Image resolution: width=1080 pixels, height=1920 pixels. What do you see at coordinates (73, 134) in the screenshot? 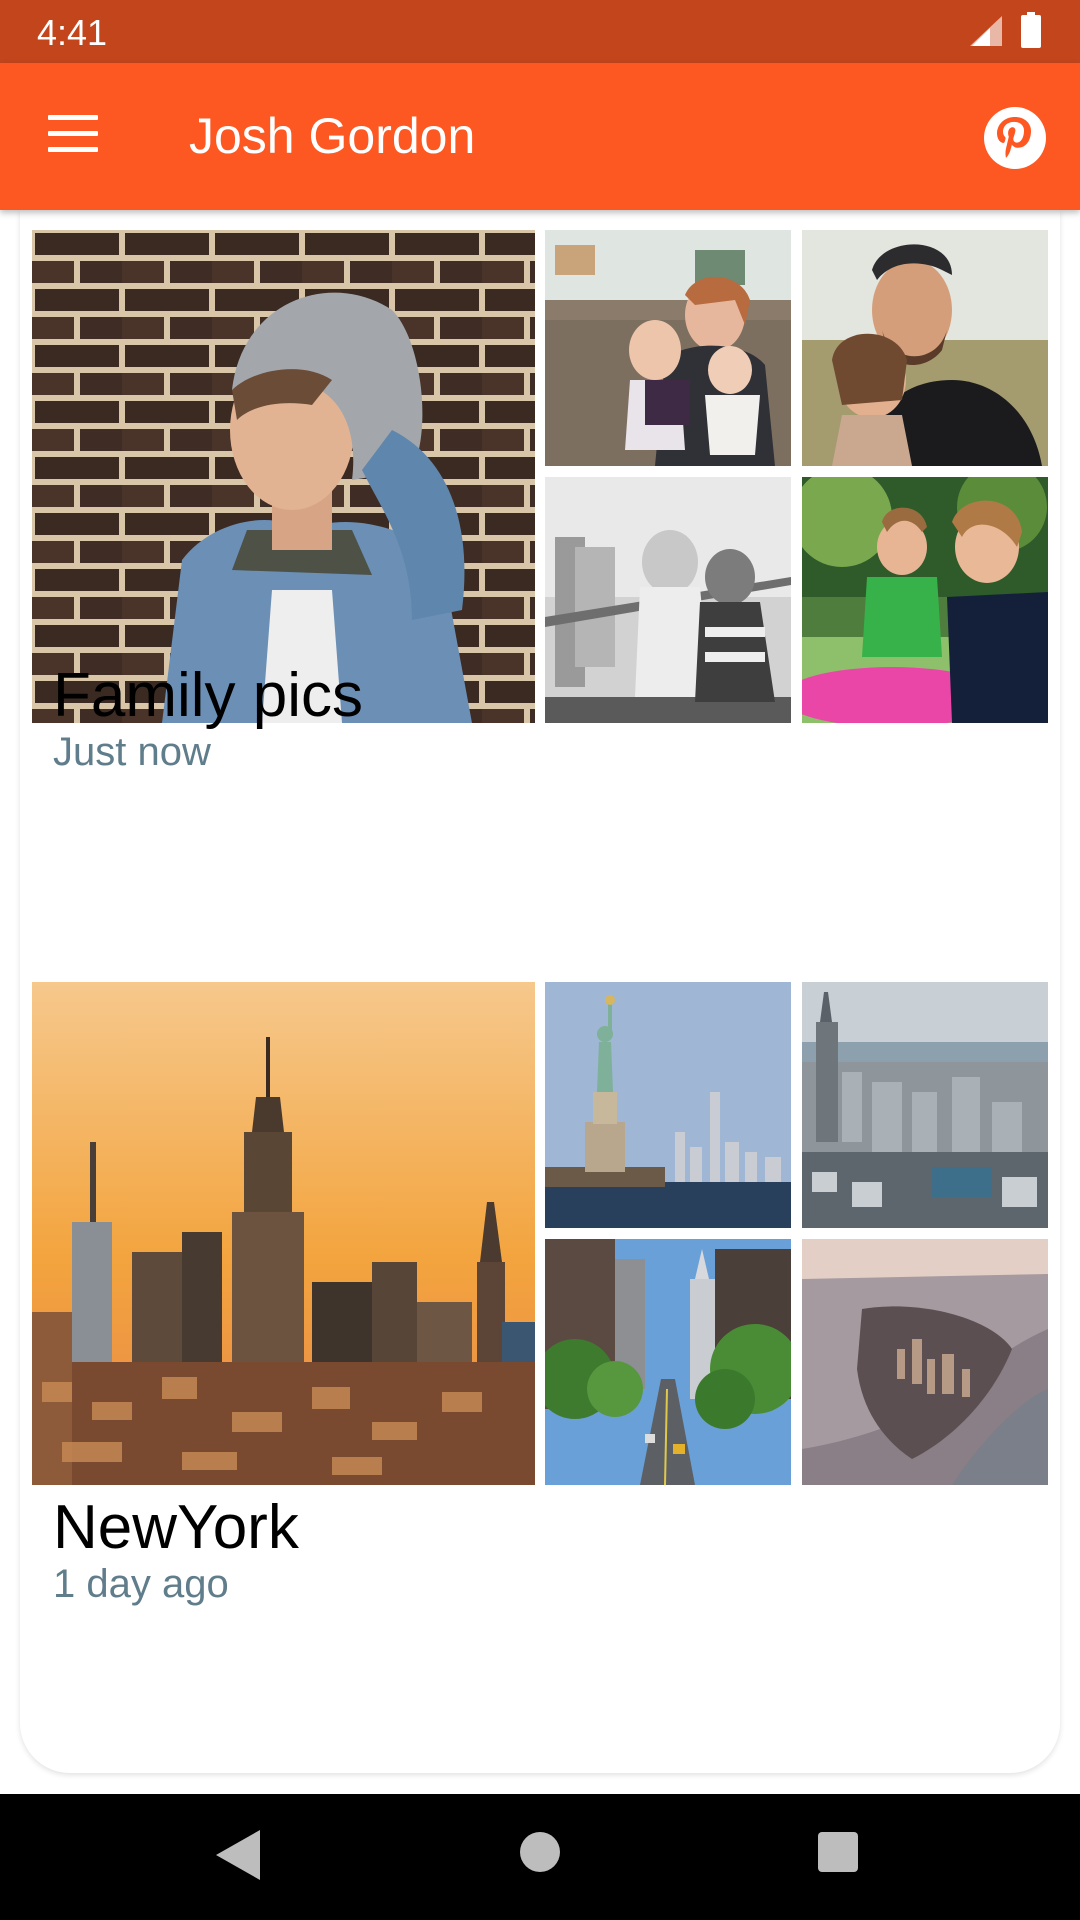
I see `hamburger-menu-icon` at bounding box center [73, 134].